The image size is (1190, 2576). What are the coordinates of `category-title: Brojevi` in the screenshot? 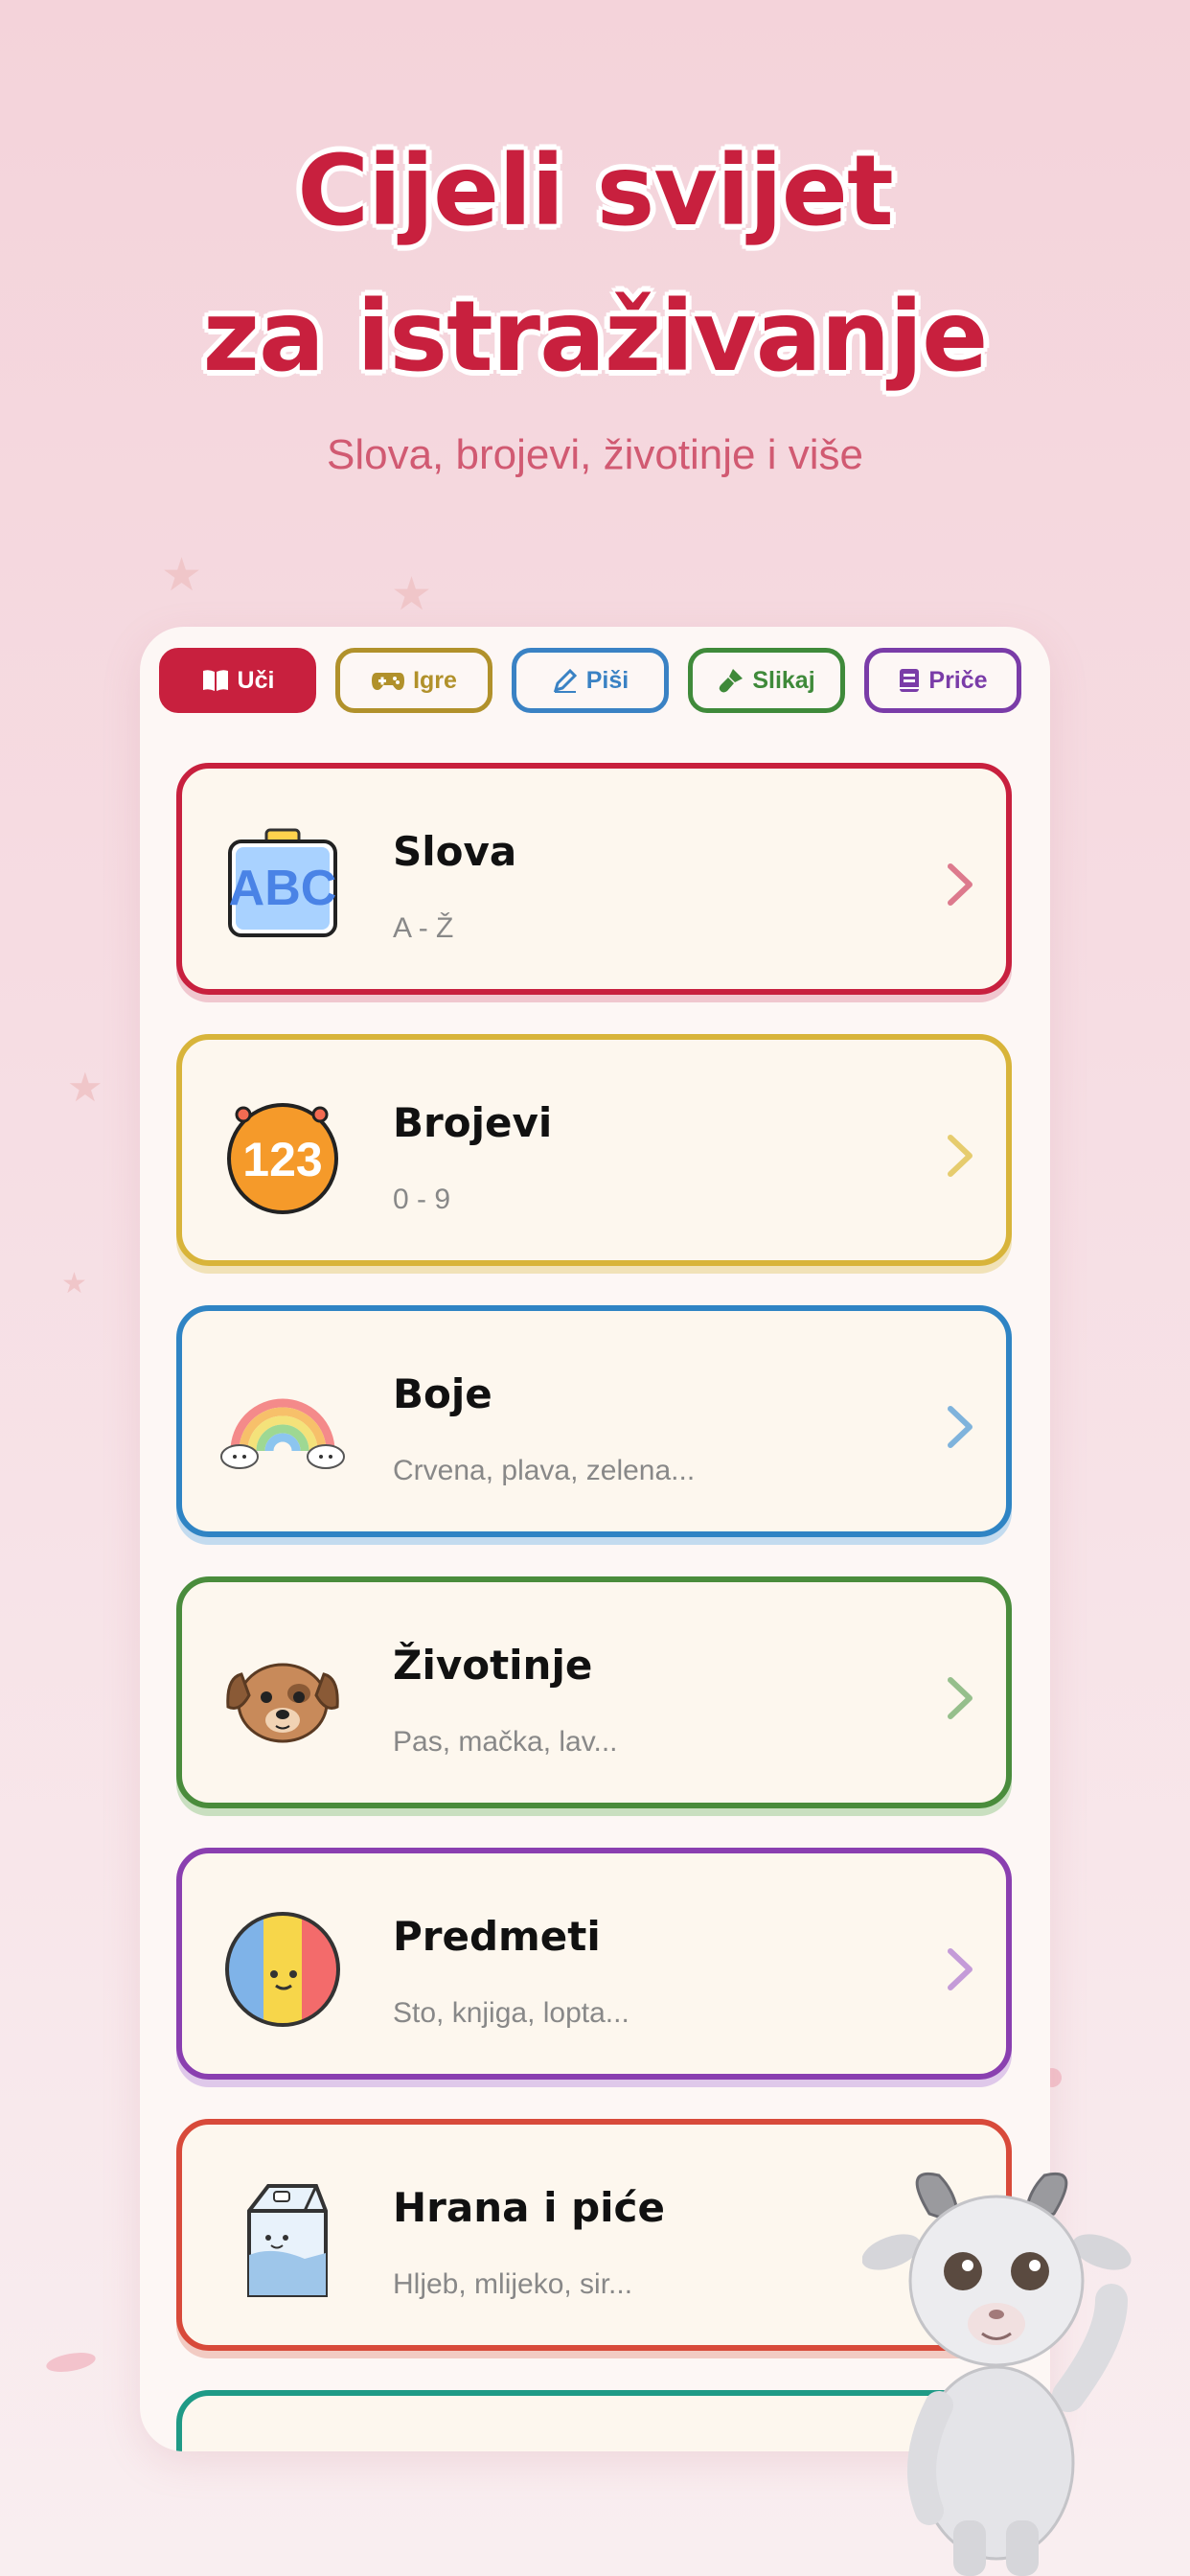 It's located at (473, 1122).